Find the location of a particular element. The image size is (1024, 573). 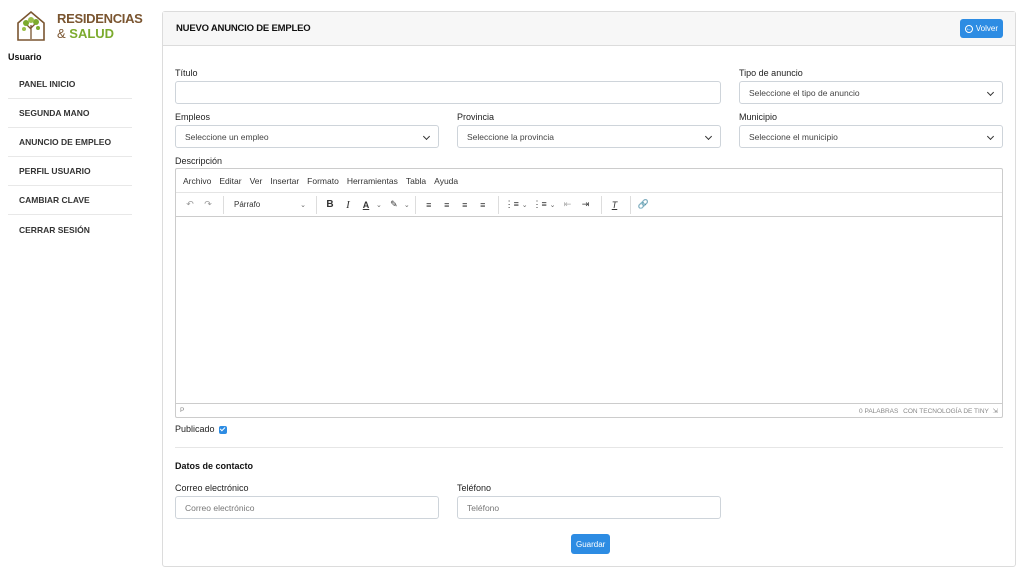

publicado-label: Publicado is located at coordinates (195, 429).